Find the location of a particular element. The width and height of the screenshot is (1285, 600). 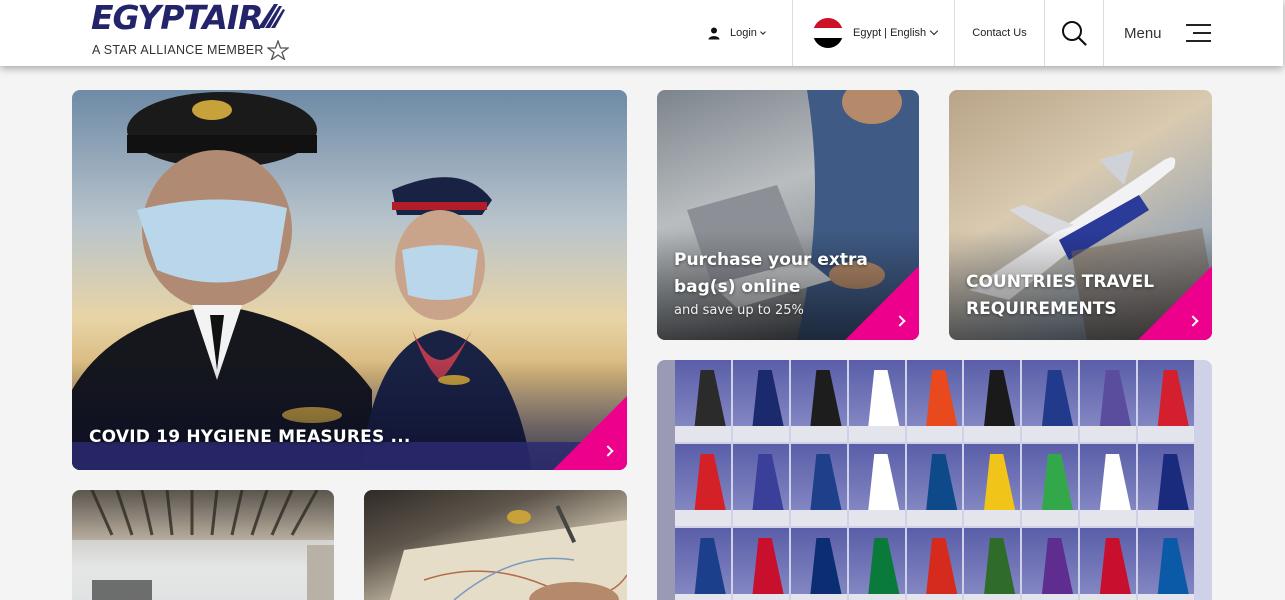

bags-tile-subtitle: and save up to 25% is located at coordinates (739, 310).